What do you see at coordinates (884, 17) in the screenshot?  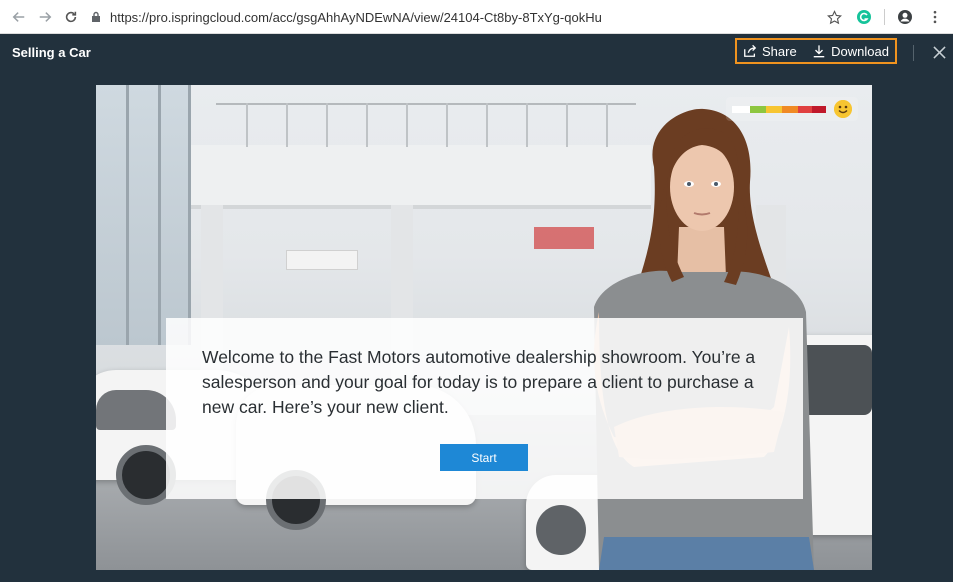 I see `toolbar-divider` at bounding box center [884, 17].